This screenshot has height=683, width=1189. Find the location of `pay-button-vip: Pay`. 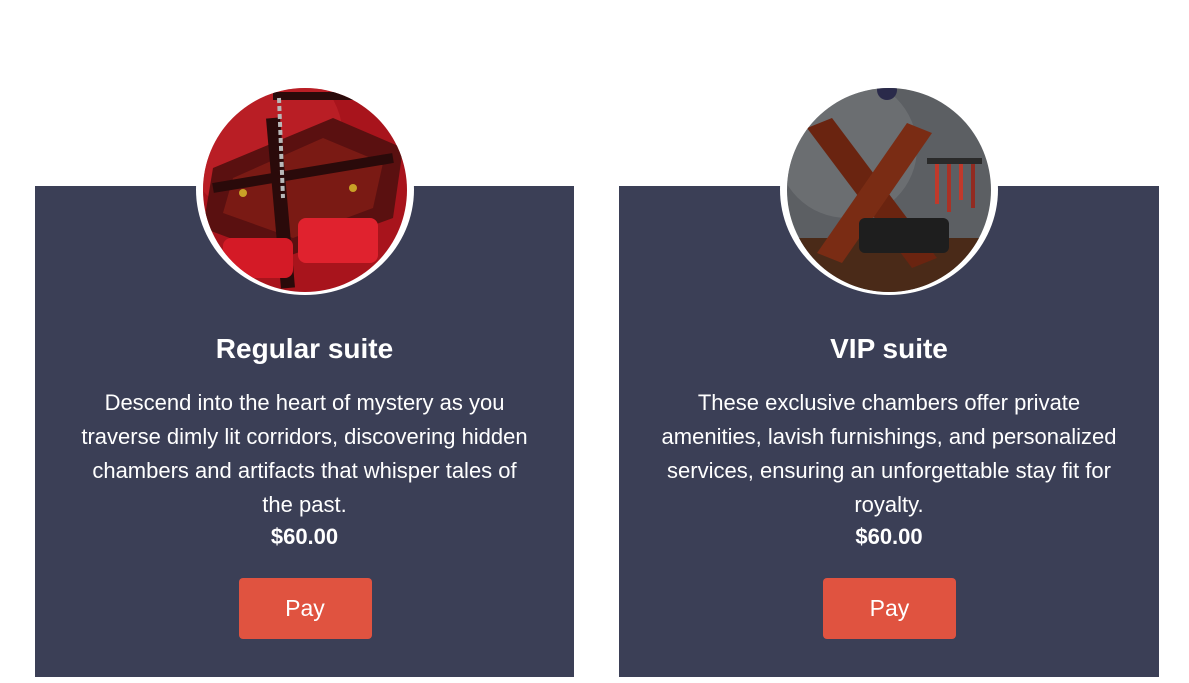

pay-button-vip: Pay is located at coordinates (889, 608).